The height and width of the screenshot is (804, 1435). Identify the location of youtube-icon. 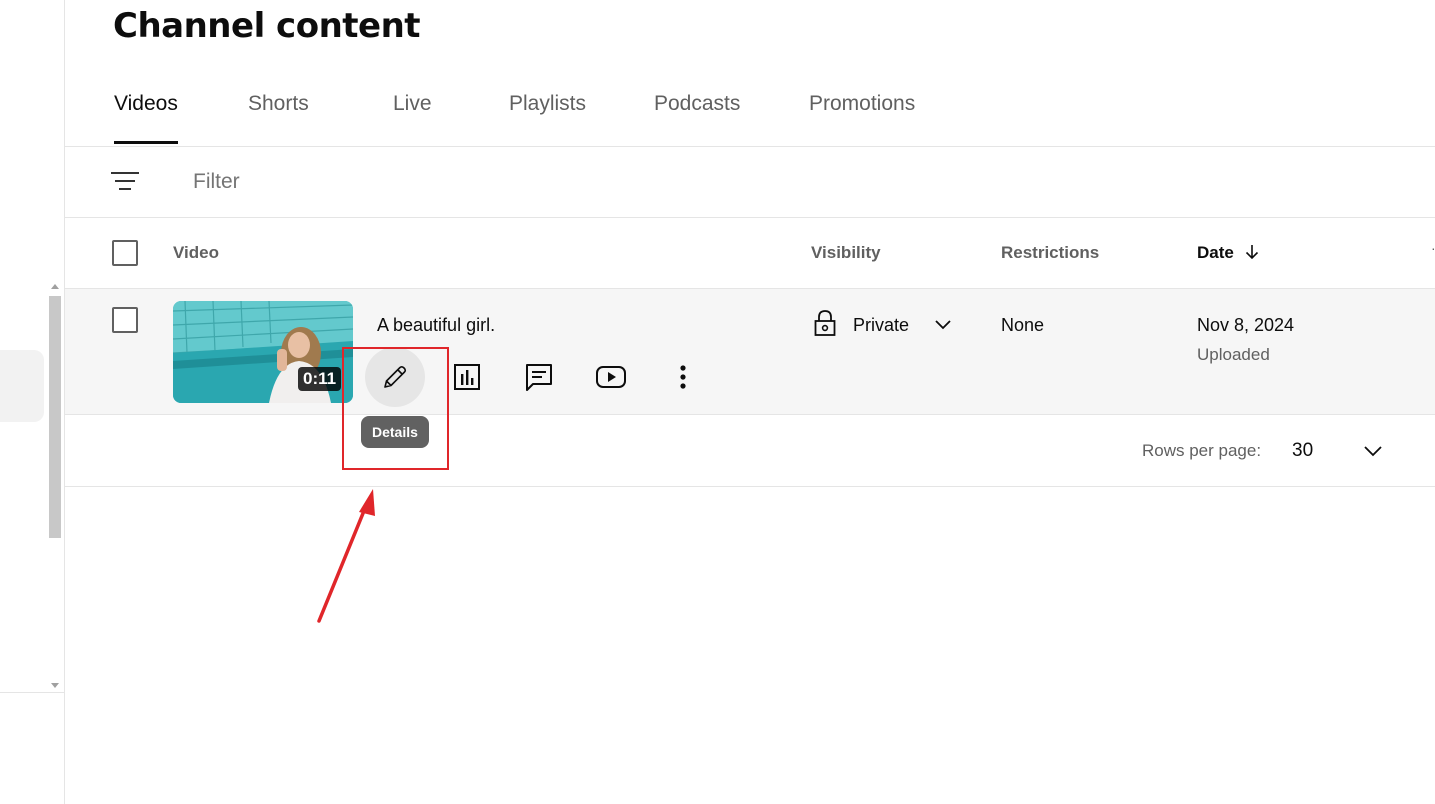
(611, 377).